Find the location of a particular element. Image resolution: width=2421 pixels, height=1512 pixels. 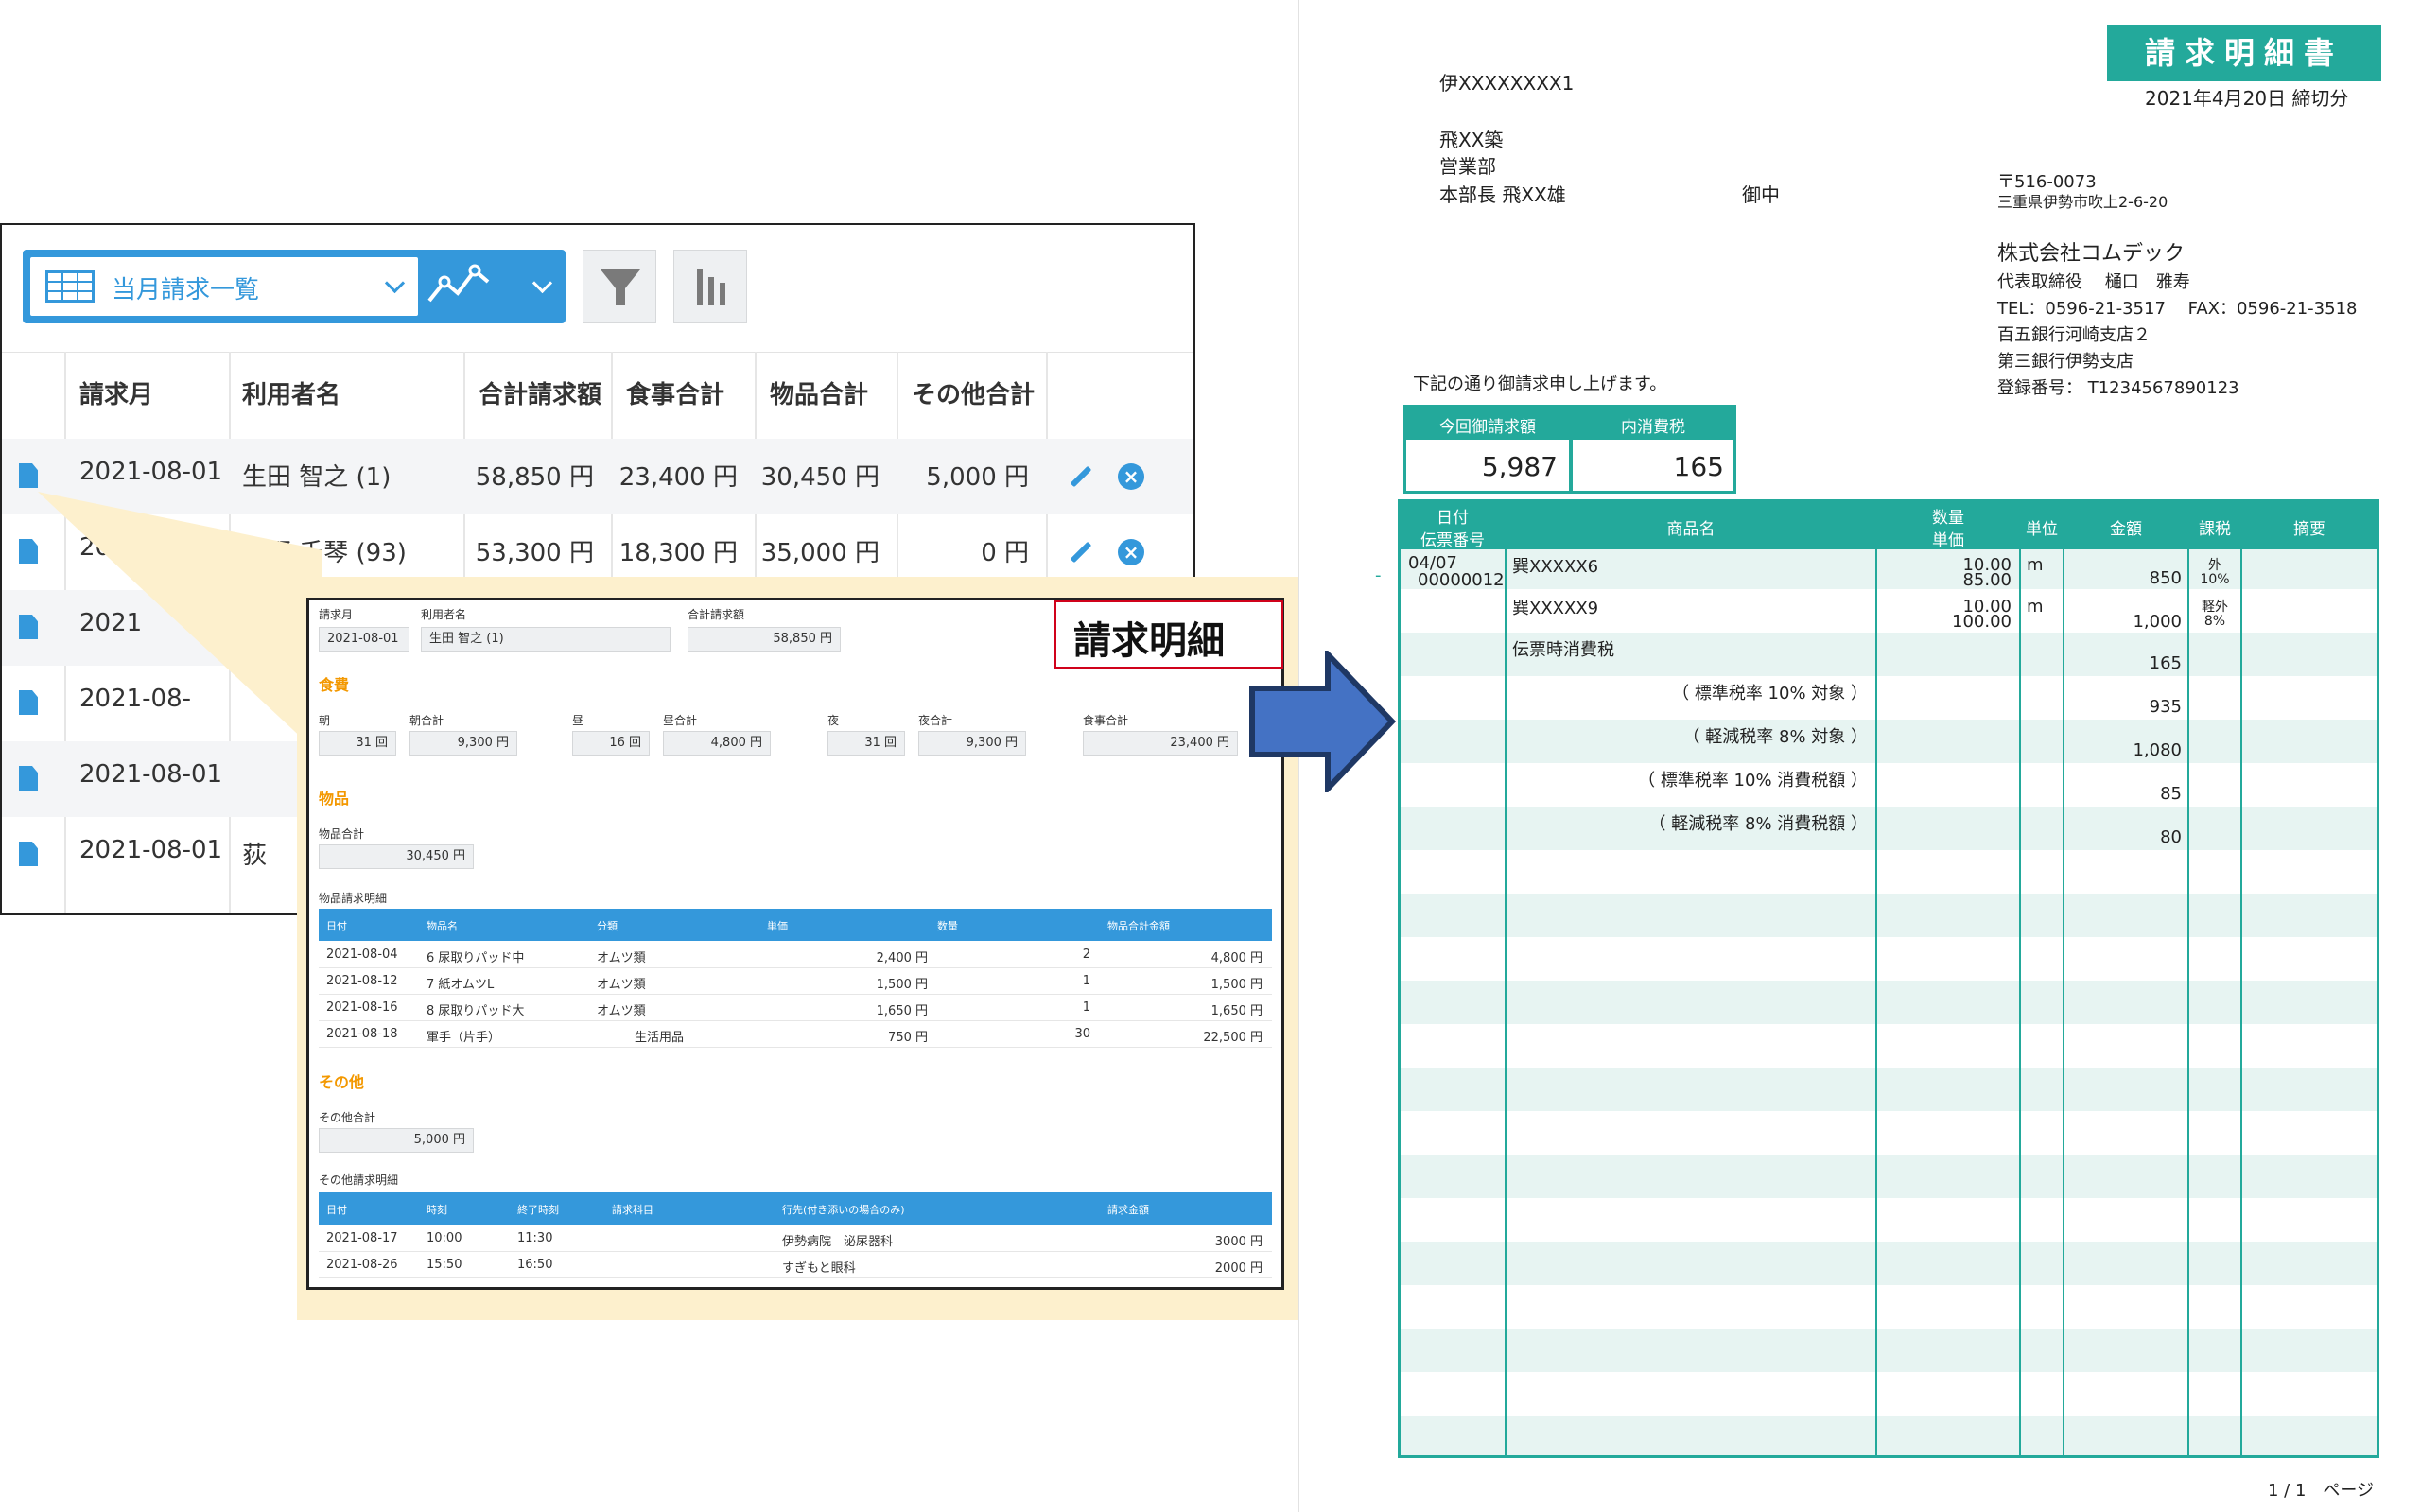

line-unit: m is located at coordinates (2035, 565).